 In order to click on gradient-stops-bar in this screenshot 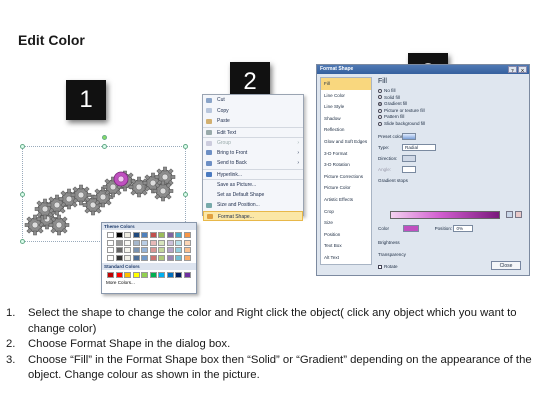, I will do `click(445, 215)`.